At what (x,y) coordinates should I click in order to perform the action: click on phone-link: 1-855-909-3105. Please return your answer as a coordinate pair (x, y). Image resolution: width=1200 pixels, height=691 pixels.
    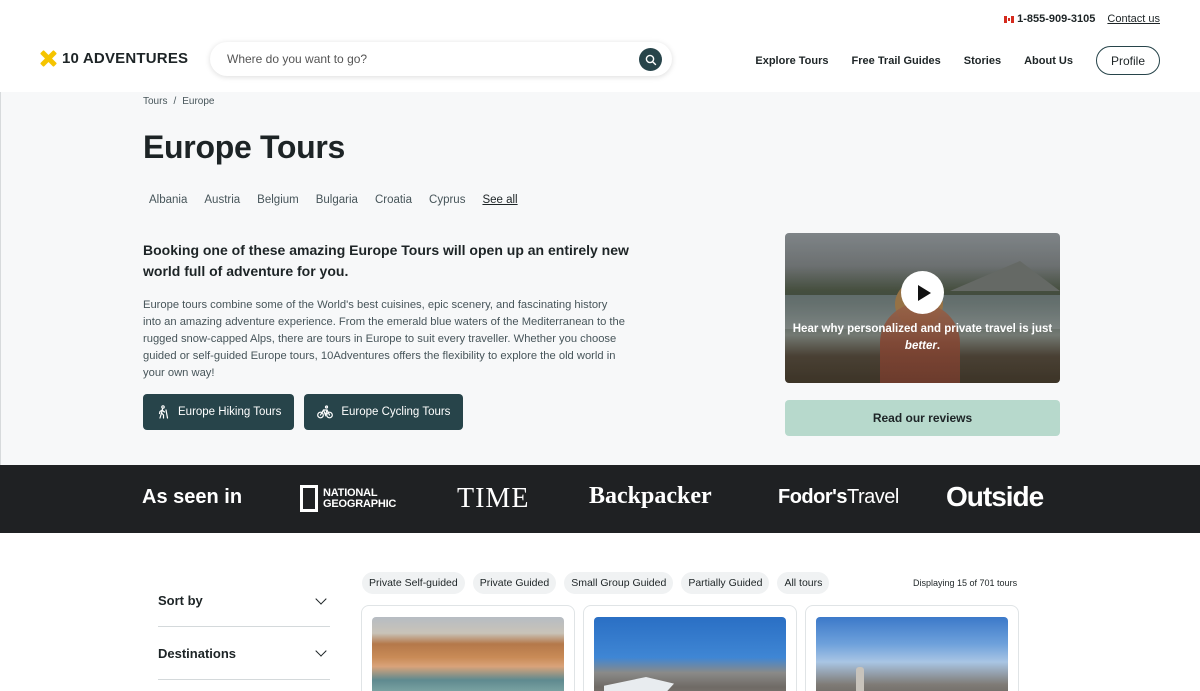
    Looking at the image, I should click on (1049, 19).